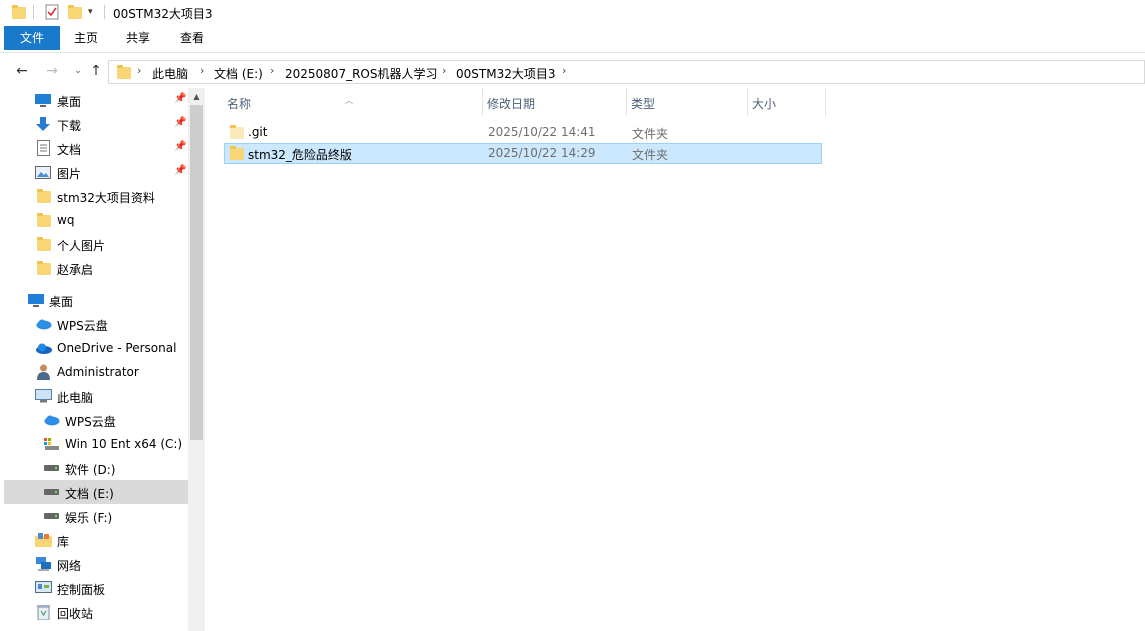  I want to click on divider, so click(104, 12).